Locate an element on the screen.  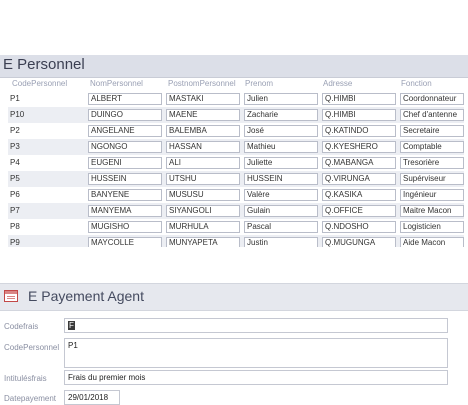
intitulesfrais-value: Frais du premier mois is located at coordinates (107, 377).